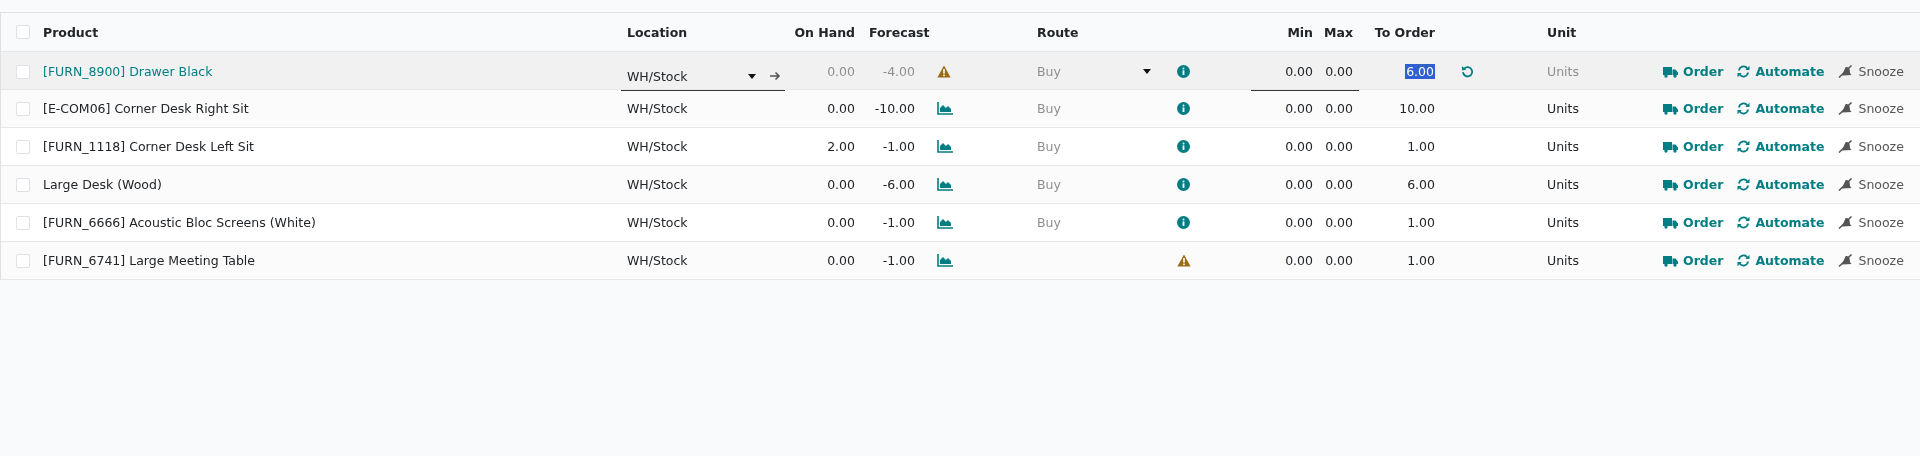 Image resolution: width=1920 pixels, height=456 pixels. What do you see at coordinates (71, 32) in the screenshot?
I see `column-header: Product` at bounding box center [71, 32].